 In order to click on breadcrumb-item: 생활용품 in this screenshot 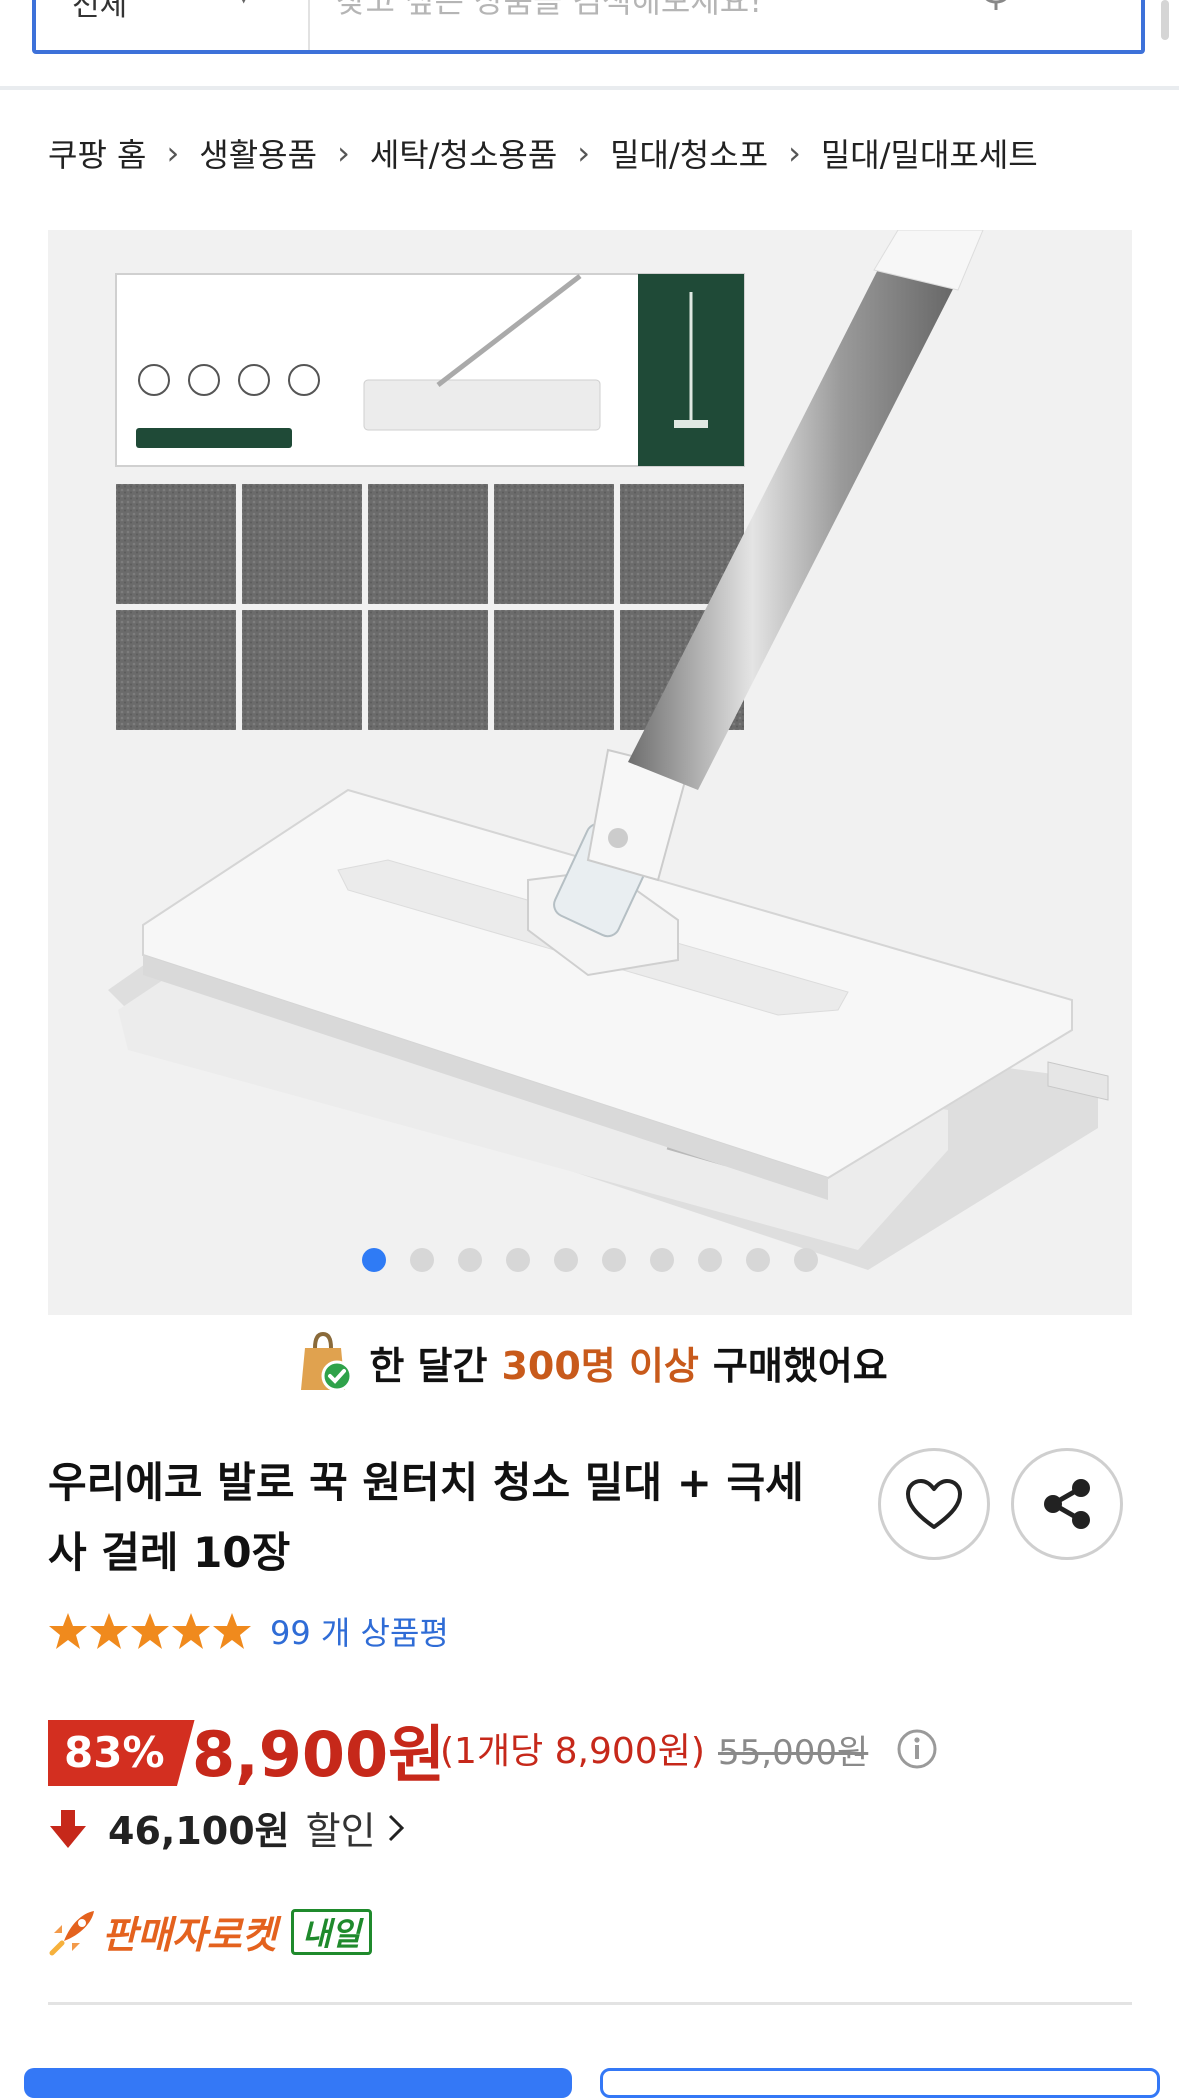, I will do `click(258, 153)`.